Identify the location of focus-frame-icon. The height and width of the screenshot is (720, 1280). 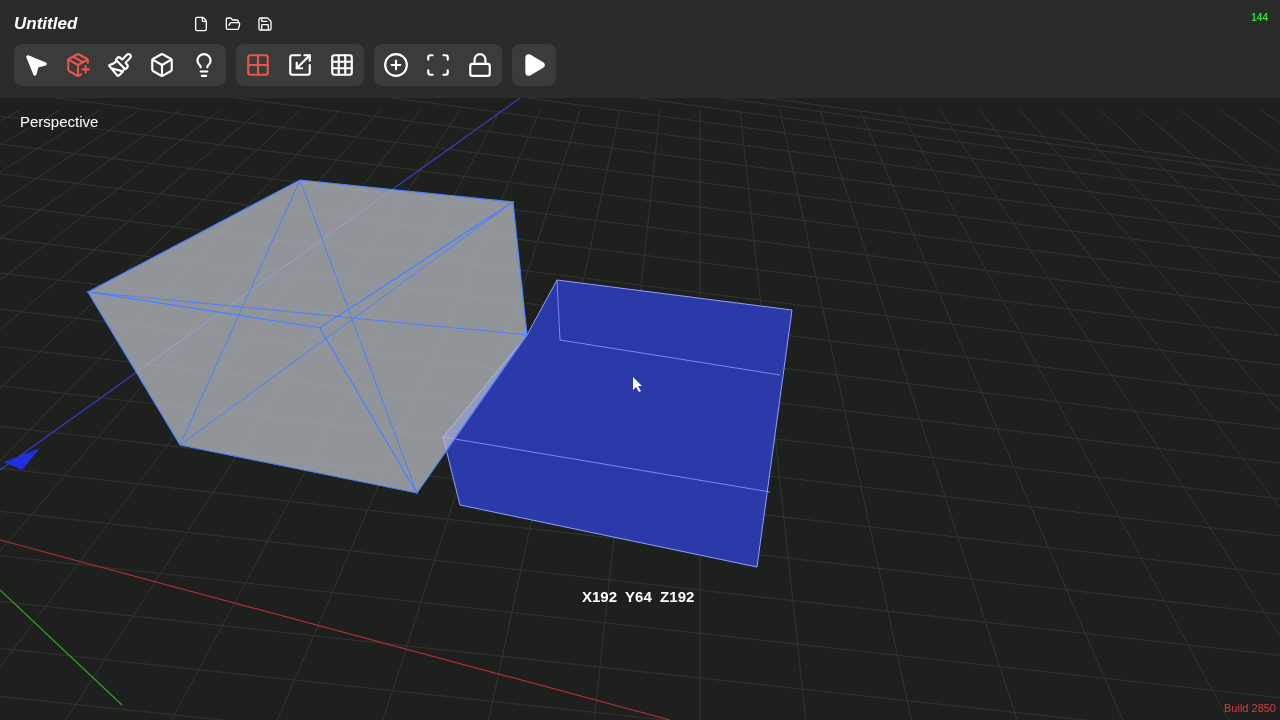
(438, 65).